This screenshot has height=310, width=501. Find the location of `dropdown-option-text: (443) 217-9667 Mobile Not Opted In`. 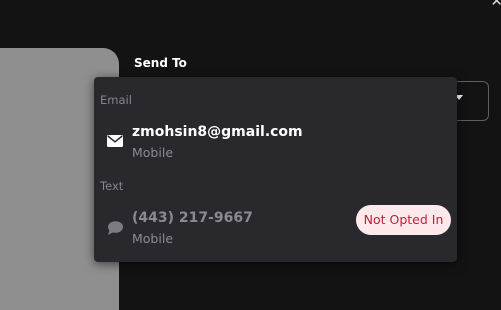

dropdown-option-text: (443) 217-9667 Mobile Not Opted In is located at coordinates (275, 226).